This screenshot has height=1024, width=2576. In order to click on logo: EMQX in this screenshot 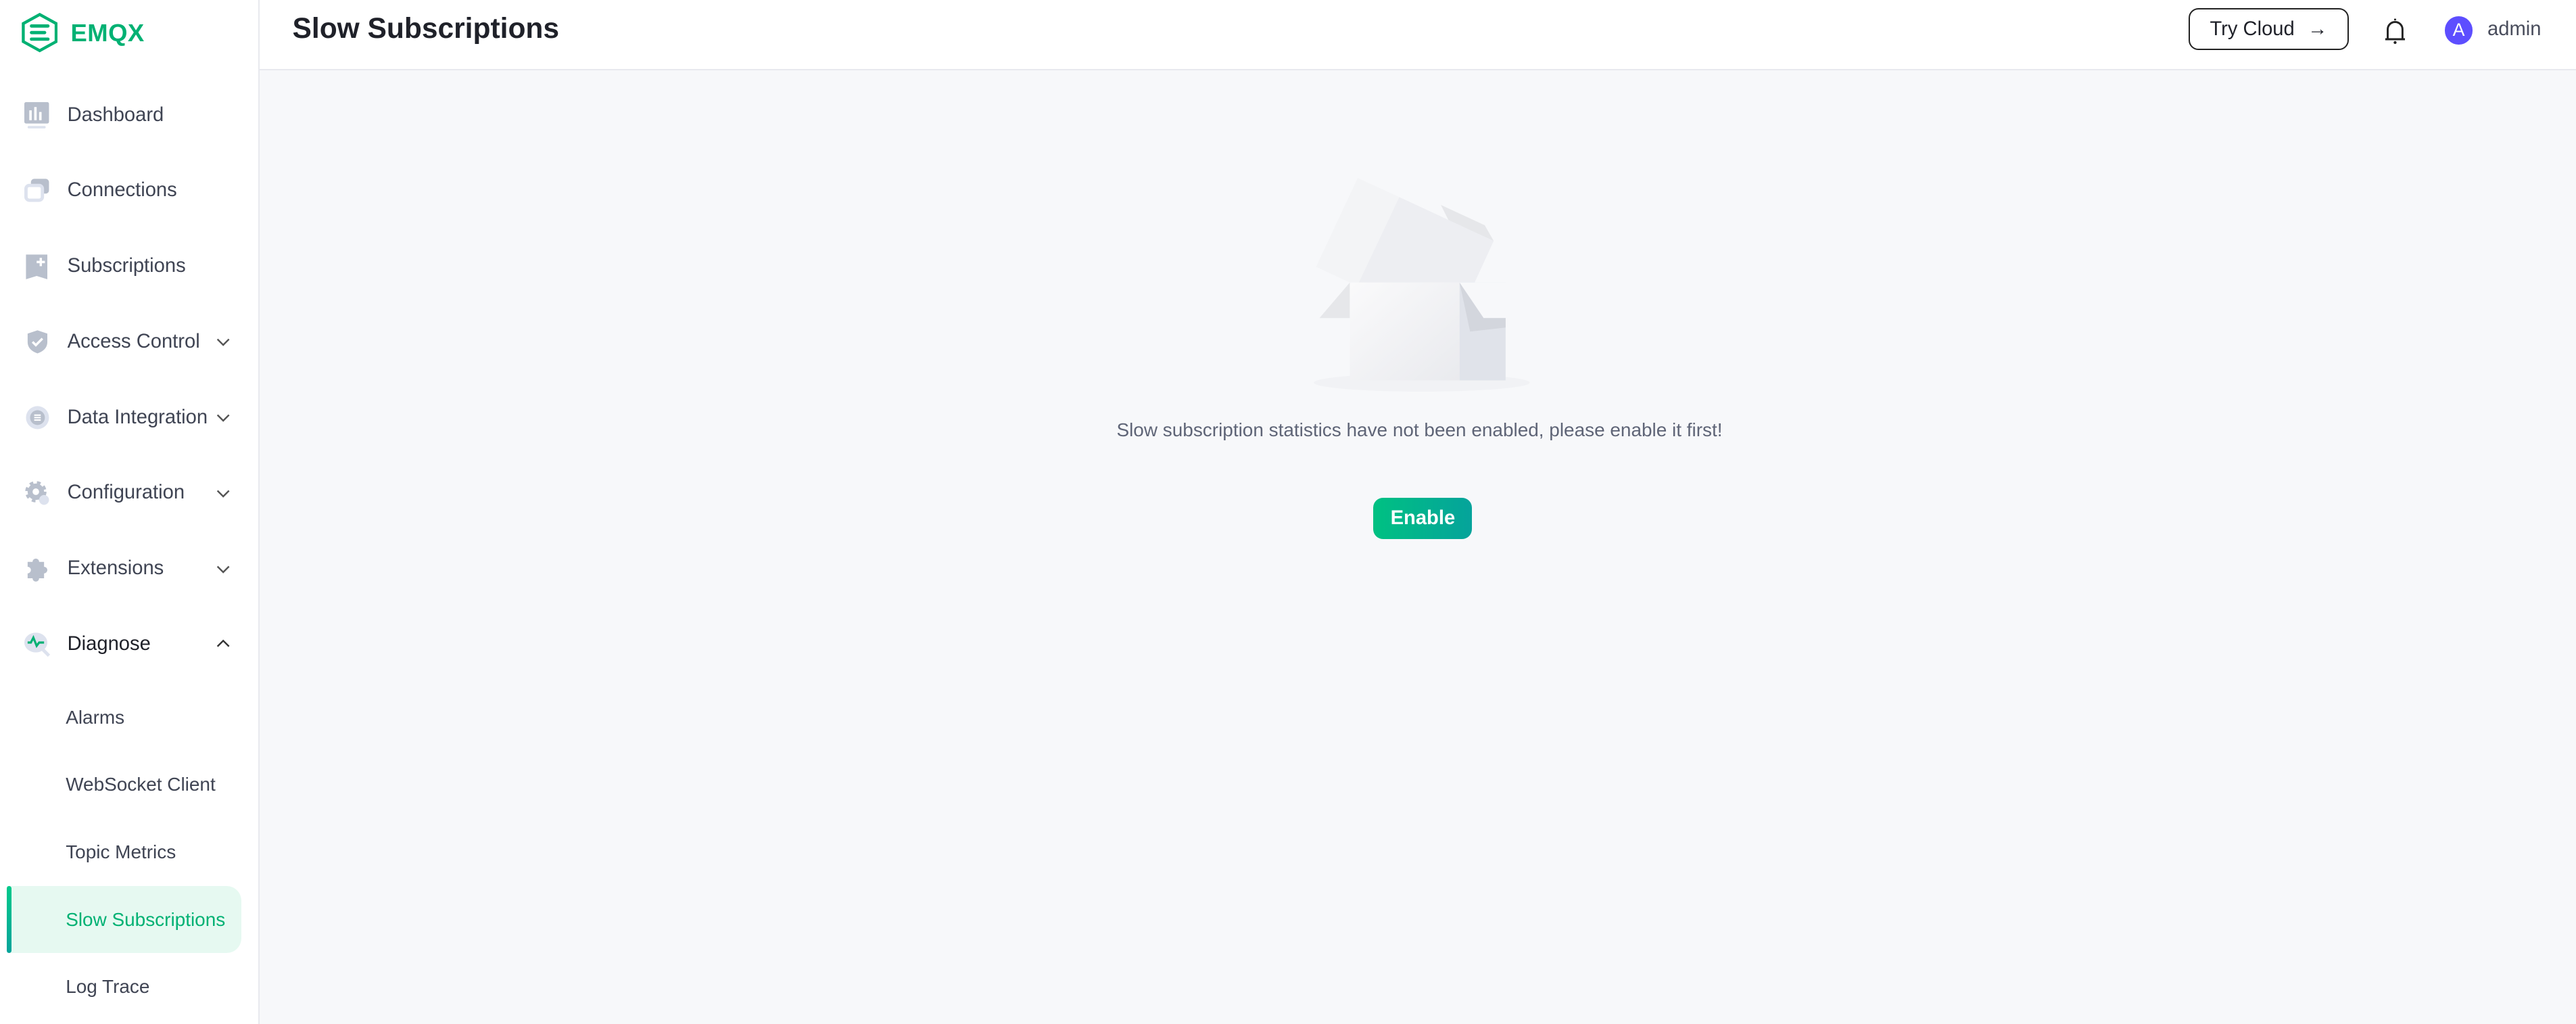, I will do `click(83, 33)`.